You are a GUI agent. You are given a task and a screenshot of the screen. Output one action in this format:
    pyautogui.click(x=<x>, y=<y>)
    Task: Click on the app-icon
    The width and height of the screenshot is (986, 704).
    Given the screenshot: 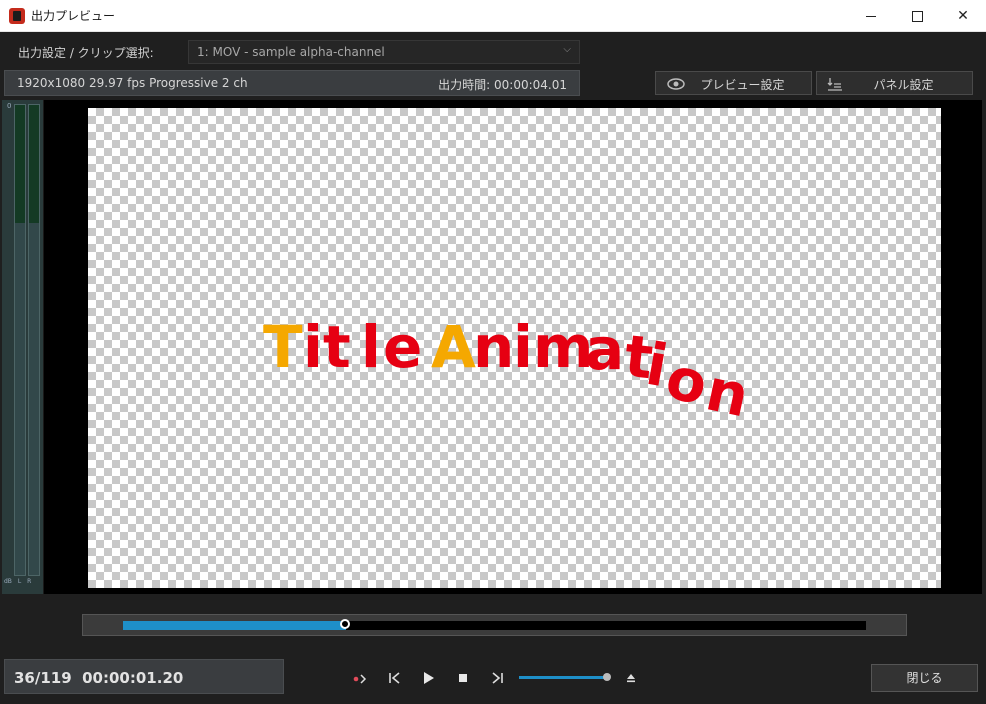 What is the action you would take?
    pyautogui.click(x=17, y=16)
    